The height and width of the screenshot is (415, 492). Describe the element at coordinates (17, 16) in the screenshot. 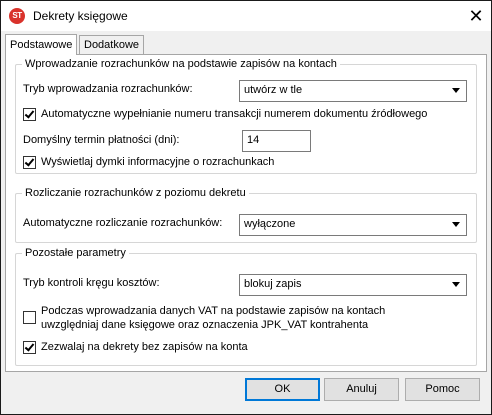

I see `app-logo-icon: ST` at that location.